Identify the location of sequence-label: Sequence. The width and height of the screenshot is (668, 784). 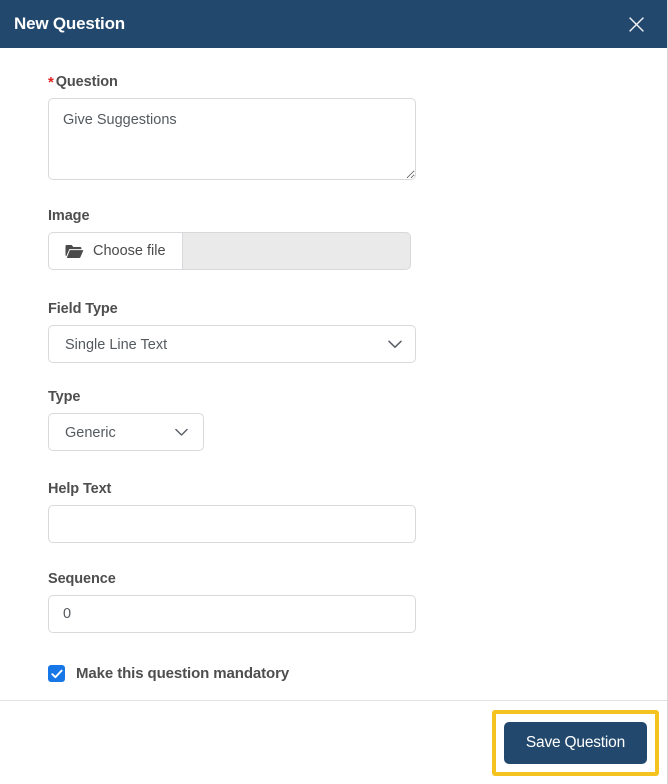
(82, 579).